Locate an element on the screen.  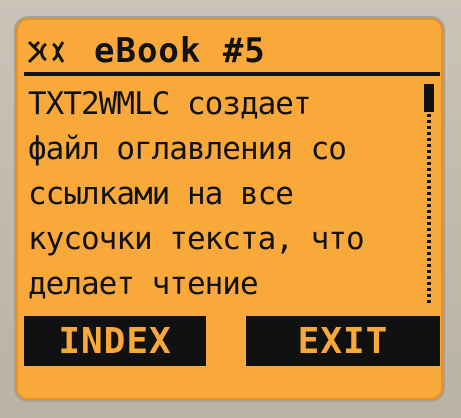
text-line: TXT2WMLC создает is located at coordinates (170, 104).